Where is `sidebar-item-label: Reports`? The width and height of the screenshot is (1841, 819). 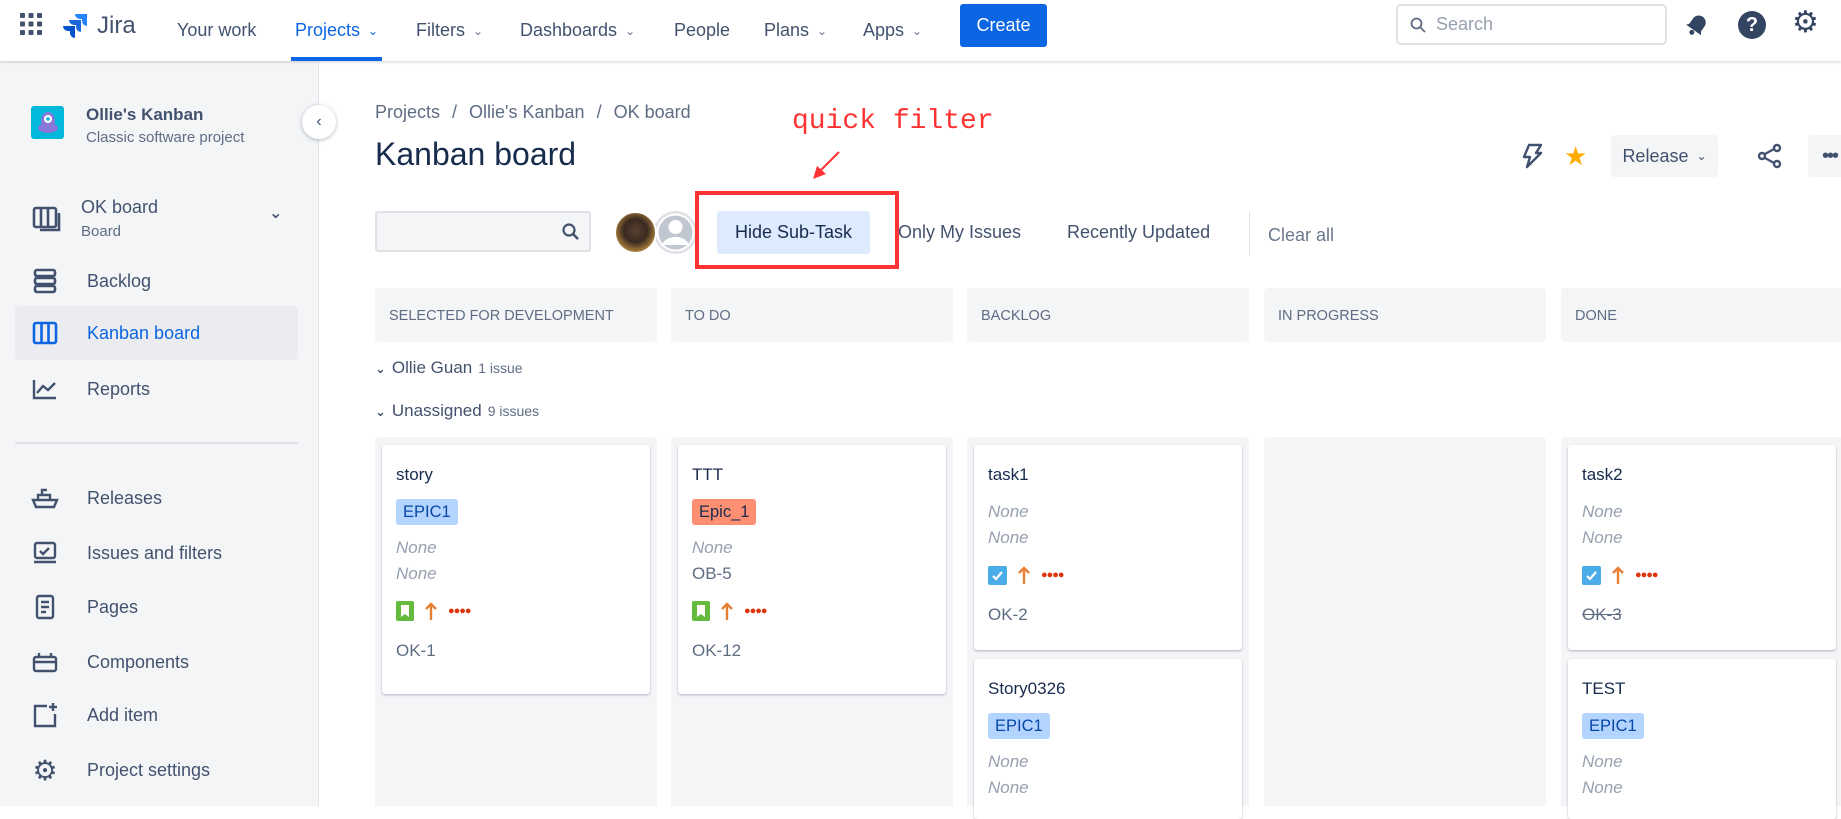 sidebar-item-label: Reports is located at coordinates (119, 388).